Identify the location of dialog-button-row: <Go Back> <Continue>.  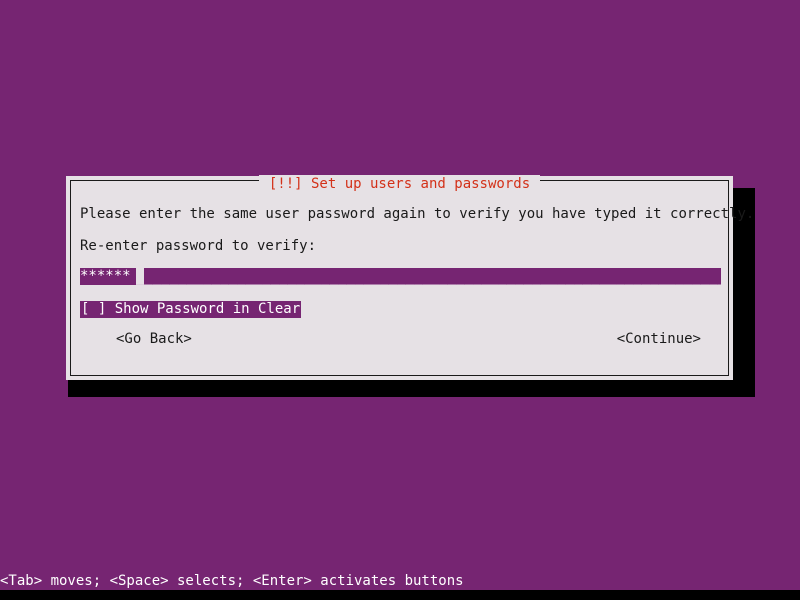
(399, 339).